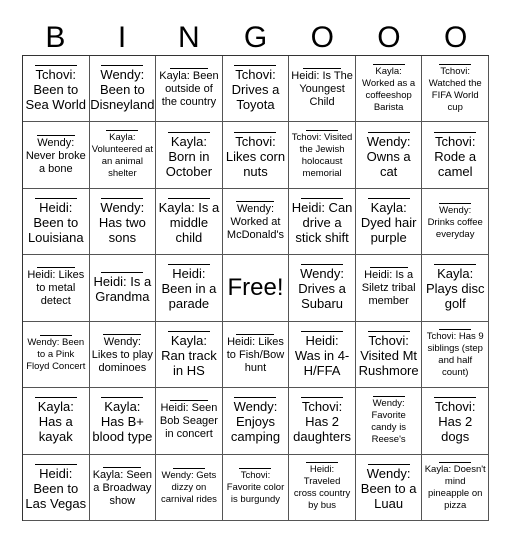  Describe the element at coordinates (189, 222) in the screenshot. I see `bingo-cell: Kayla: Is a middle child` at that location.